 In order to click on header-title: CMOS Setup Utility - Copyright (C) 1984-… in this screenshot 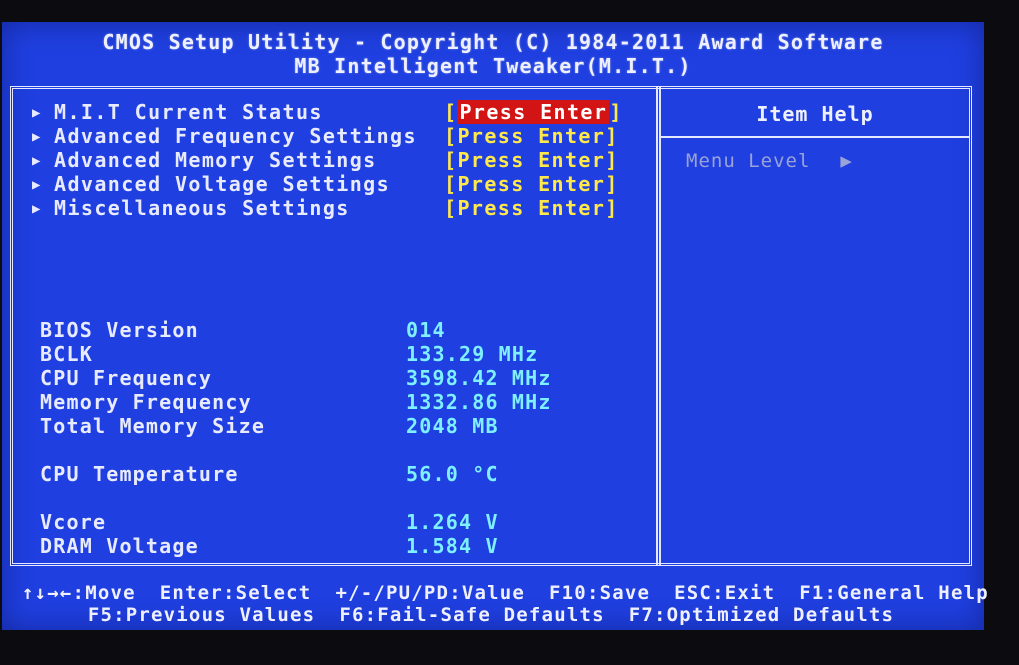, I will do `click(493, 42)`.